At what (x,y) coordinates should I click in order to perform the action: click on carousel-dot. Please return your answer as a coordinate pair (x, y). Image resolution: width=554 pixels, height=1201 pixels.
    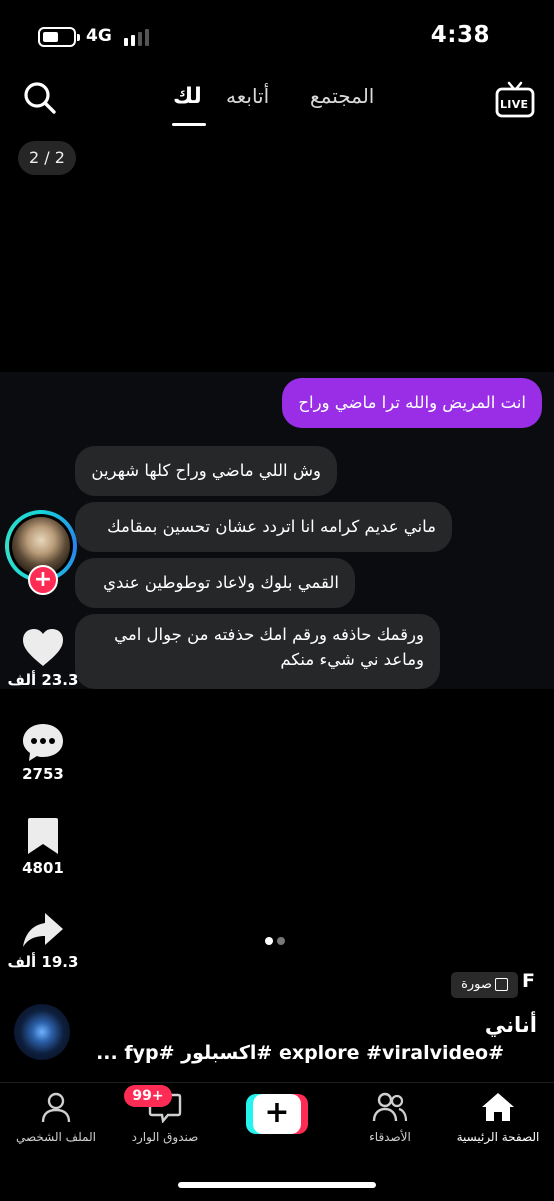
    Looking at the image, I should click on (281, 941).